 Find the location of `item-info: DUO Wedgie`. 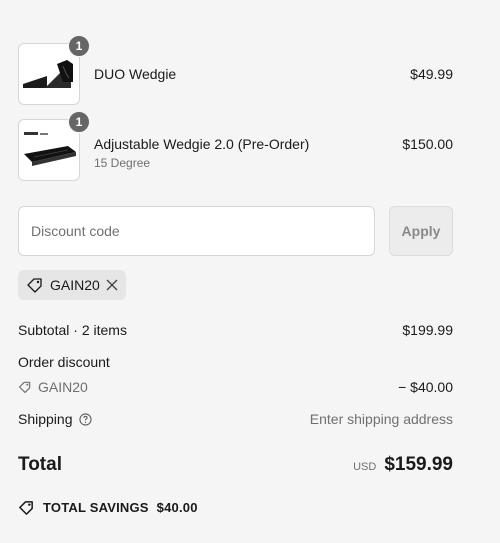

item-info: DUO Wedgie is located at coordinates (245, 63).